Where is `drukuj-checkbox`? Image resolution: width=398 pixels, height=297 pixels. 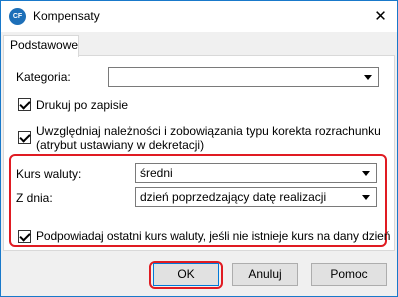
drukuj-checkbox is located at coordinates (24, 104).